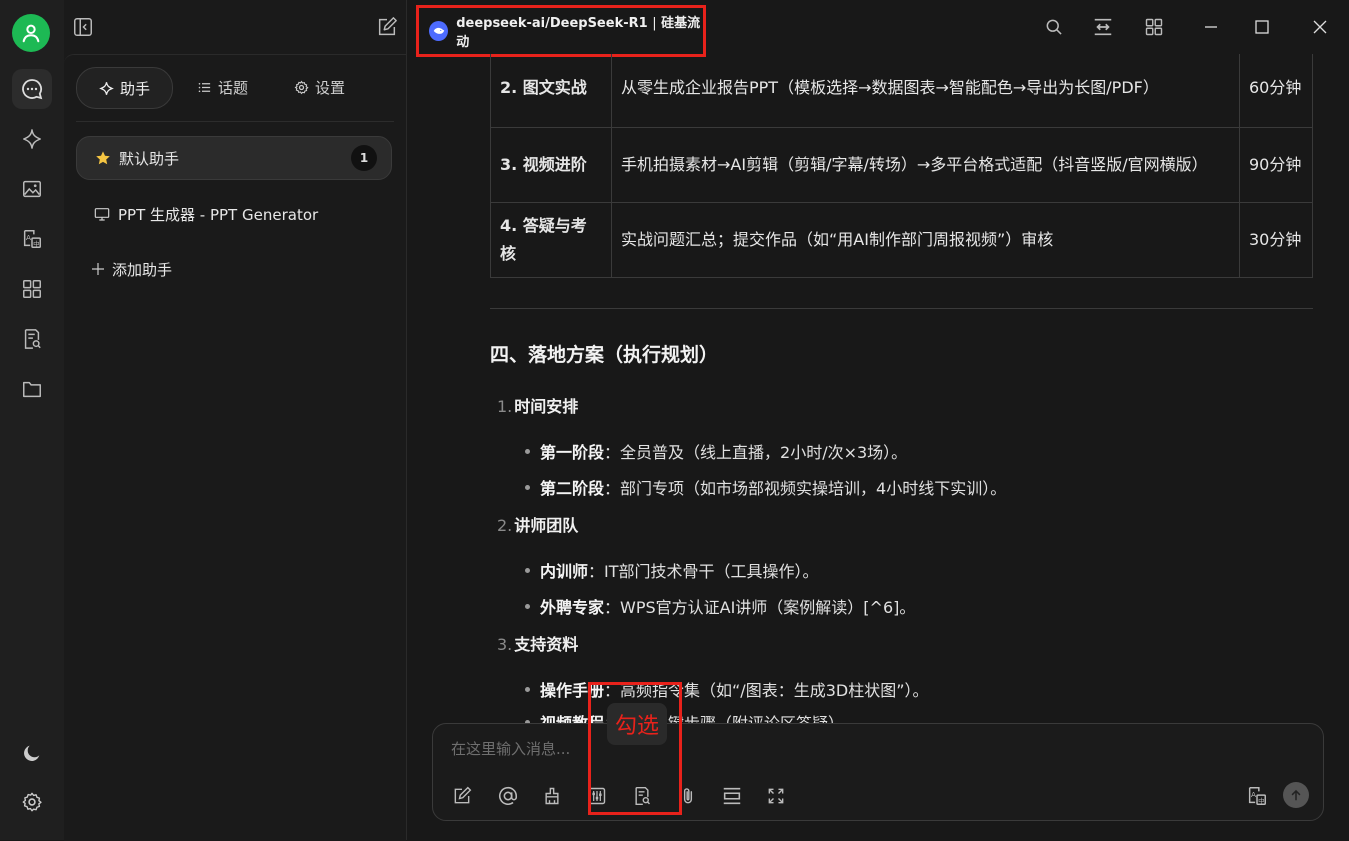 This screenshot has width=1349, height=841. Describe the element at coordinates (330, 87) in the screenshot. I see `tab-label: 设置` at that location.